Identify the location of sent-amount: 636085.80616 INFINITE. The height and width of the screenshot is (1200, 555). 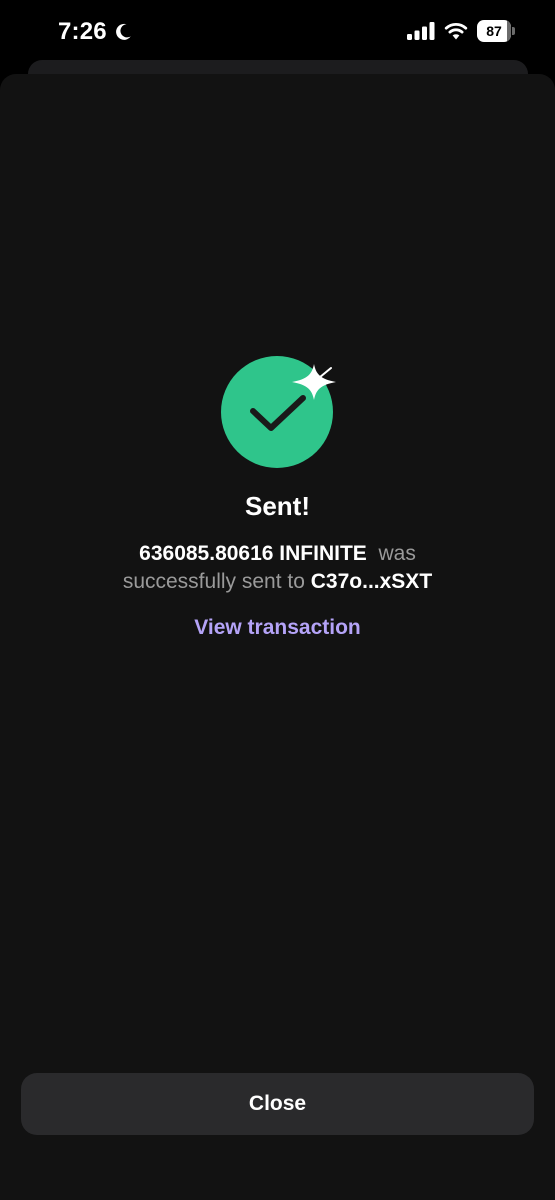
(253, 553).